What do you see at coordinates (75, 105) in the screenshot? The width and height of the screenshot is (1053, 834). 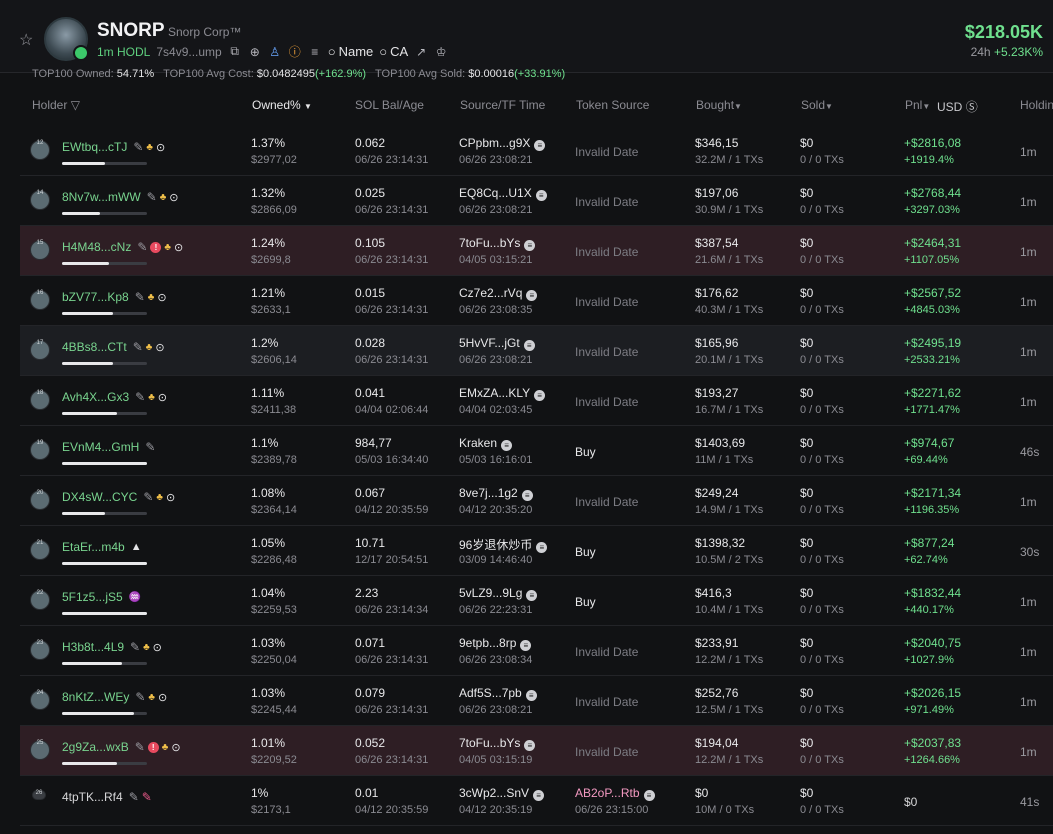 I see `filter-icon: ▽` at bounding box center [75, 105].